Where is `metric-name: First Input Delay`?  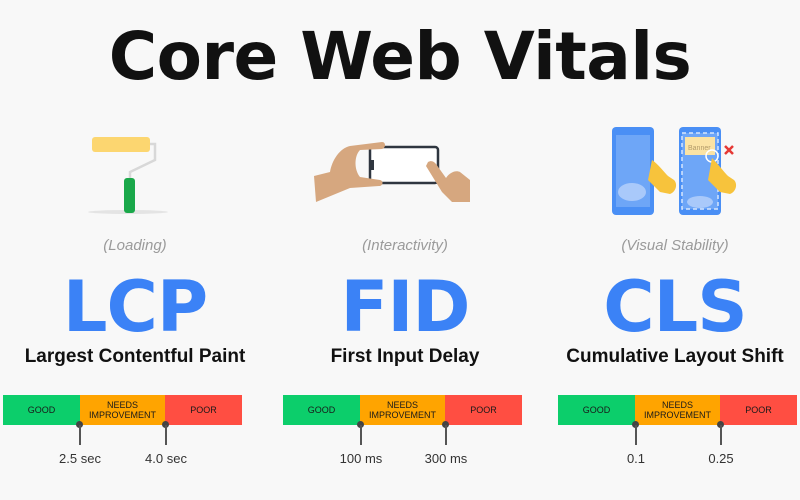
metric-name: First Input Delay is located at coordinates (405, 356).